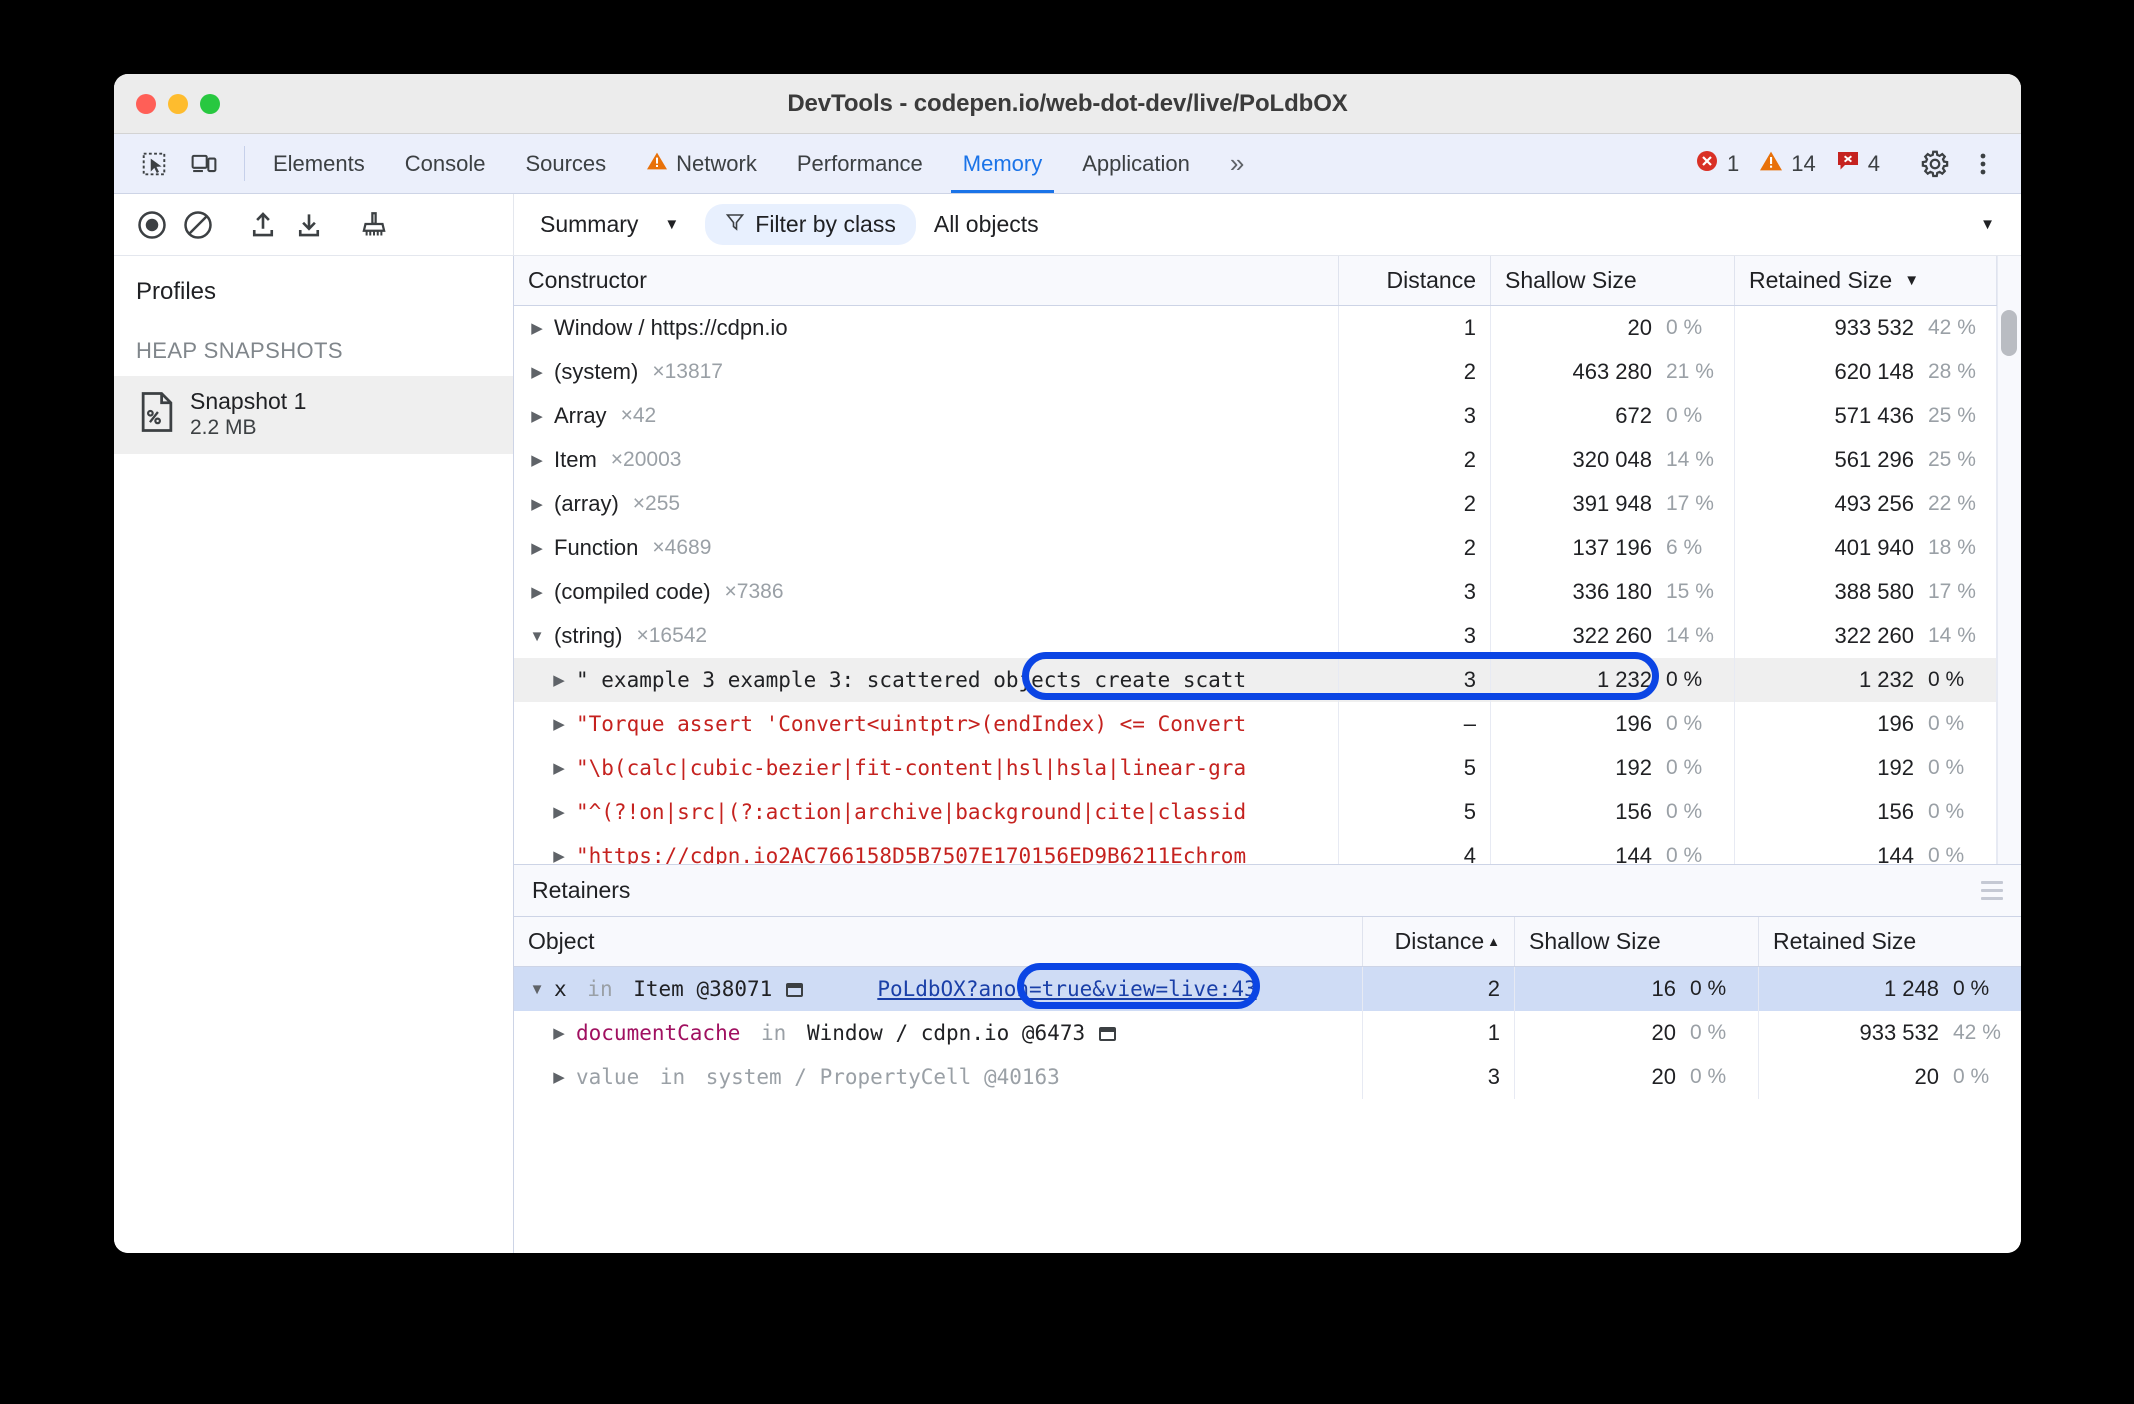 The image size is (2134, 1404). Describe the element at coordinates (1866, 504) in the screenshot. I see `cell-retained-size: 493 256 22 %` at that location.